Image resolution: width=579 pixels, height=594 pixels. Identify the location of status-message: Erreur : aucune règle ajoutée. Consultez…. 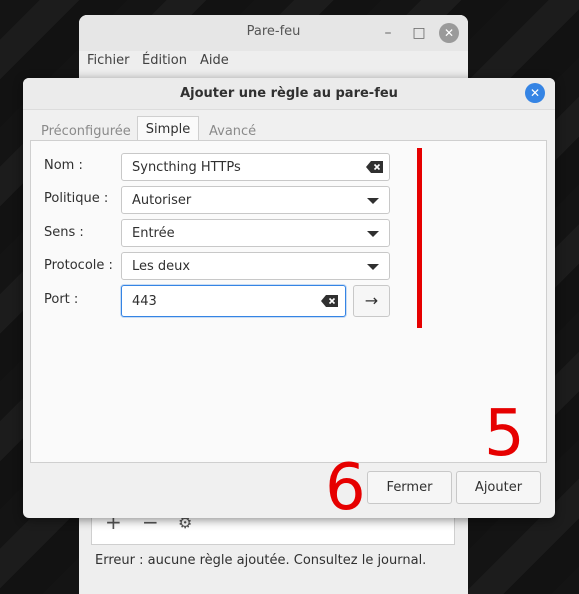
(261, 560).